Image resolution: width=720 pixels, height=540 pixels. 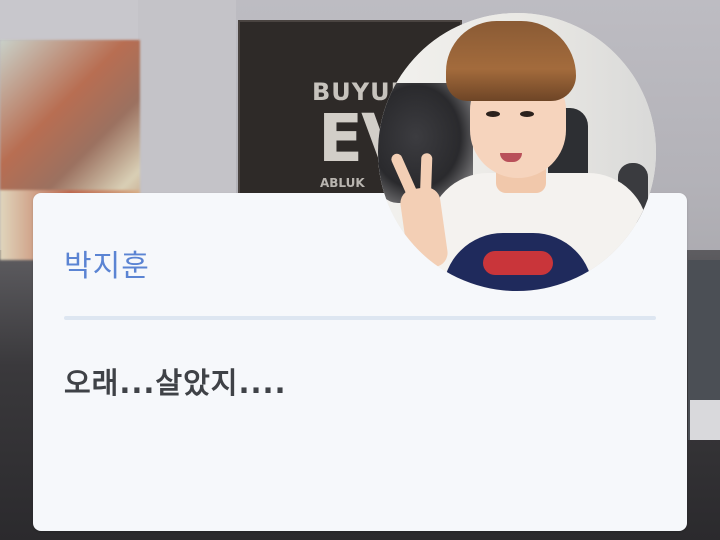 What do you see at coordinates (705, 420) in the screenshot?
I see `background-panel-light` at bounding box center [705, 420].